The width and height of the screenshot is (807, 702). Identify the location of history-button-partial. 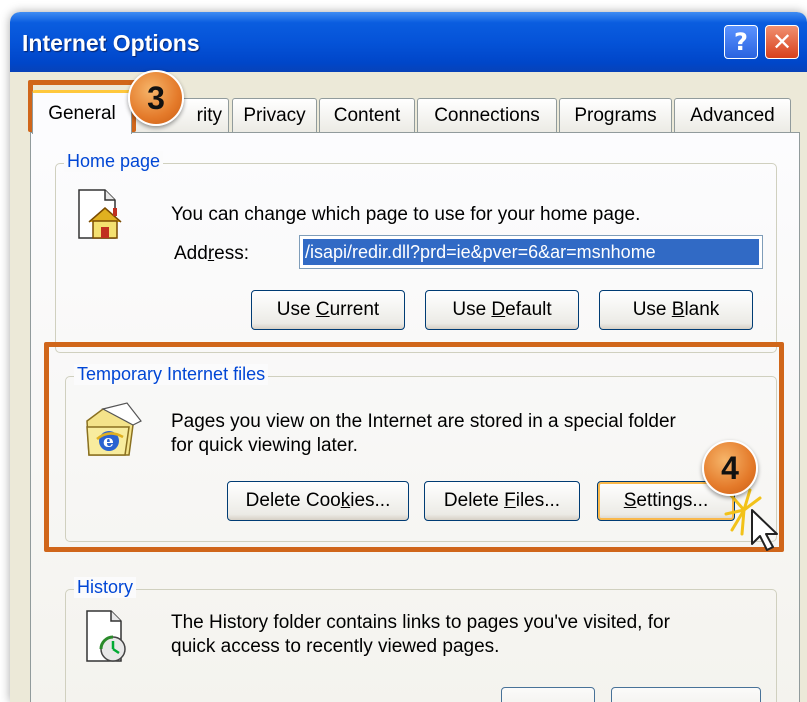
(548, 694).